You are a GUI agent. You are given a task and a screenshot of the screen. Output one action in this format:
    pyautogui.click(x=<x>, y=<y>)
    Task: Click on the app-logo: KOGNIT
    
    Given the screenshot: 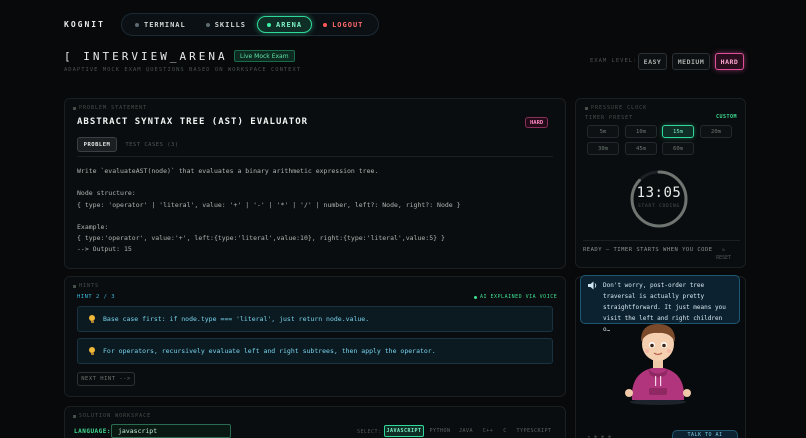 What is the action you would take?
    pyautogui.click(x=84, y=24)
    